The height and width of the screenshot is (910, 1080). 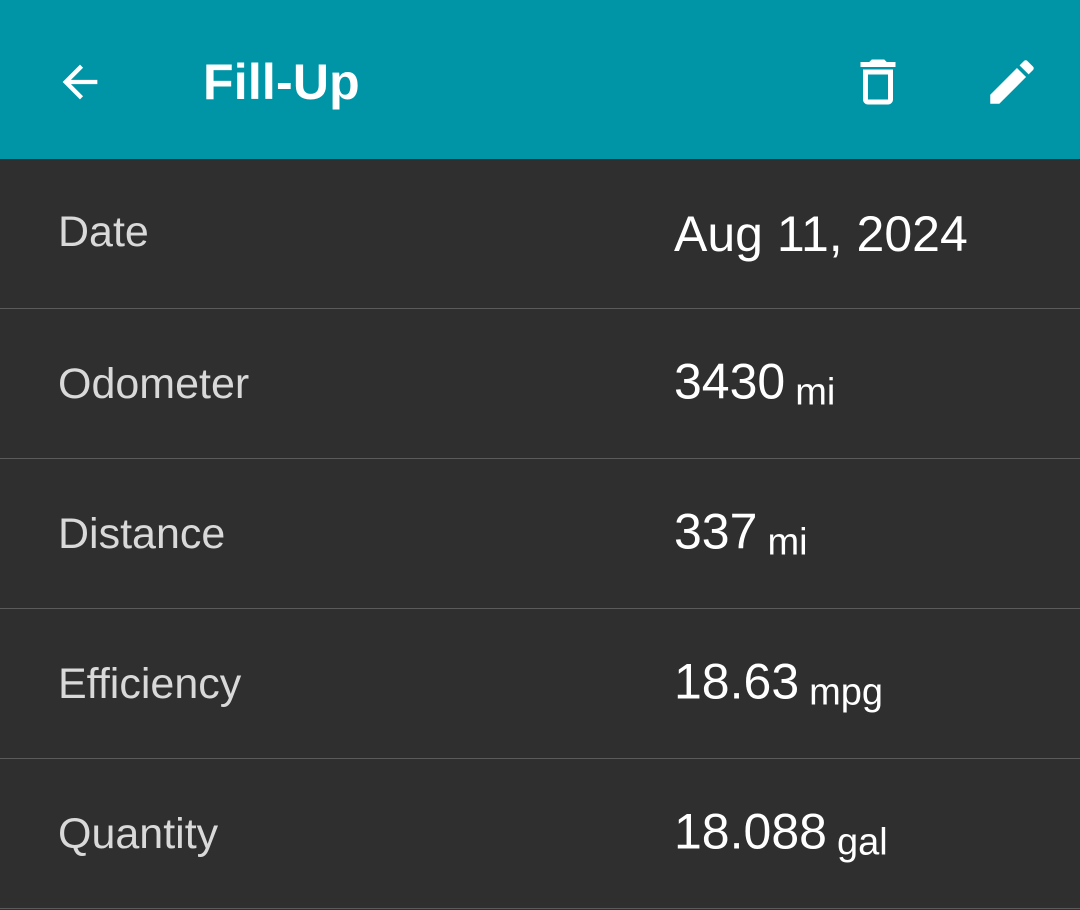 I want to click on efficiency-value: 18.63 mpg, so click(x=778, y=683).